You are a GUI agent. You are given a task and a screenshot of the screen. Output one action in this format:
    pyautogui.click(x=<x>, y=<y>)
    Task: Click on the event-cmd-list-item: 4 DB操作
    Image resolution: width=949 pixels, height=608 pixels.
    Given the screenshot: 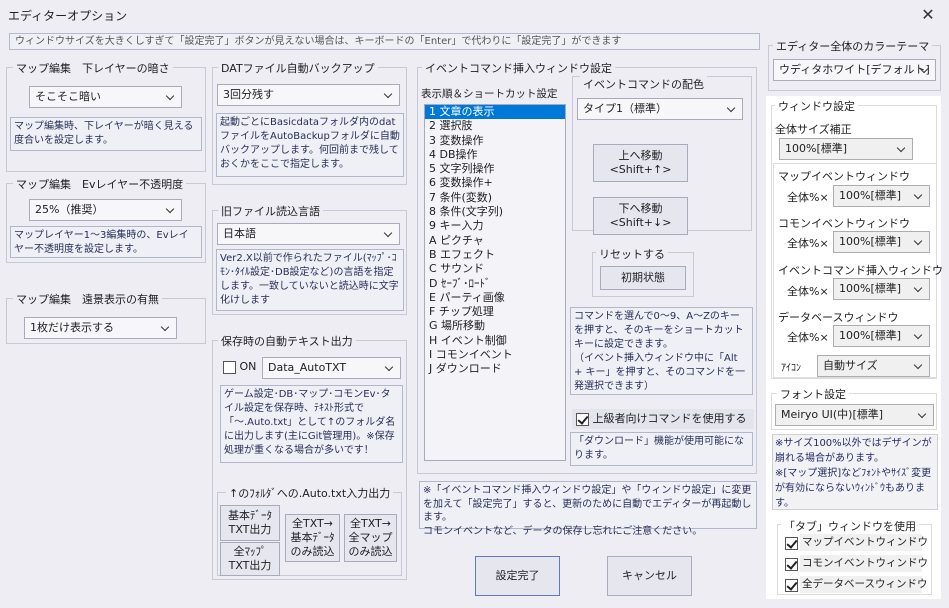 What is the action you would take?
    pyautogui.click(x=495, y=155)
    